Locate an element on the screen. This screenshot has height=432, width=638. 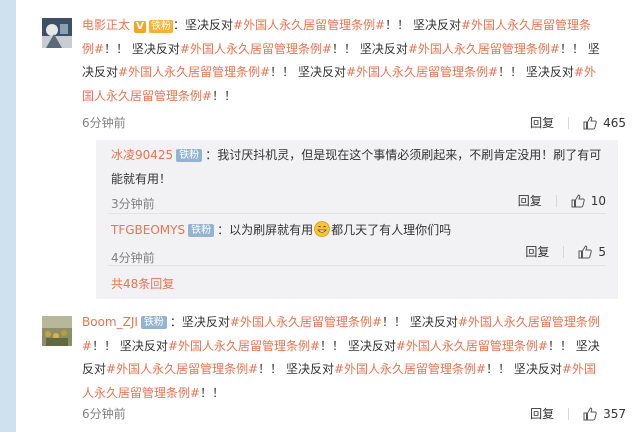
vip-icon: V is located at coordinates (140, 27).